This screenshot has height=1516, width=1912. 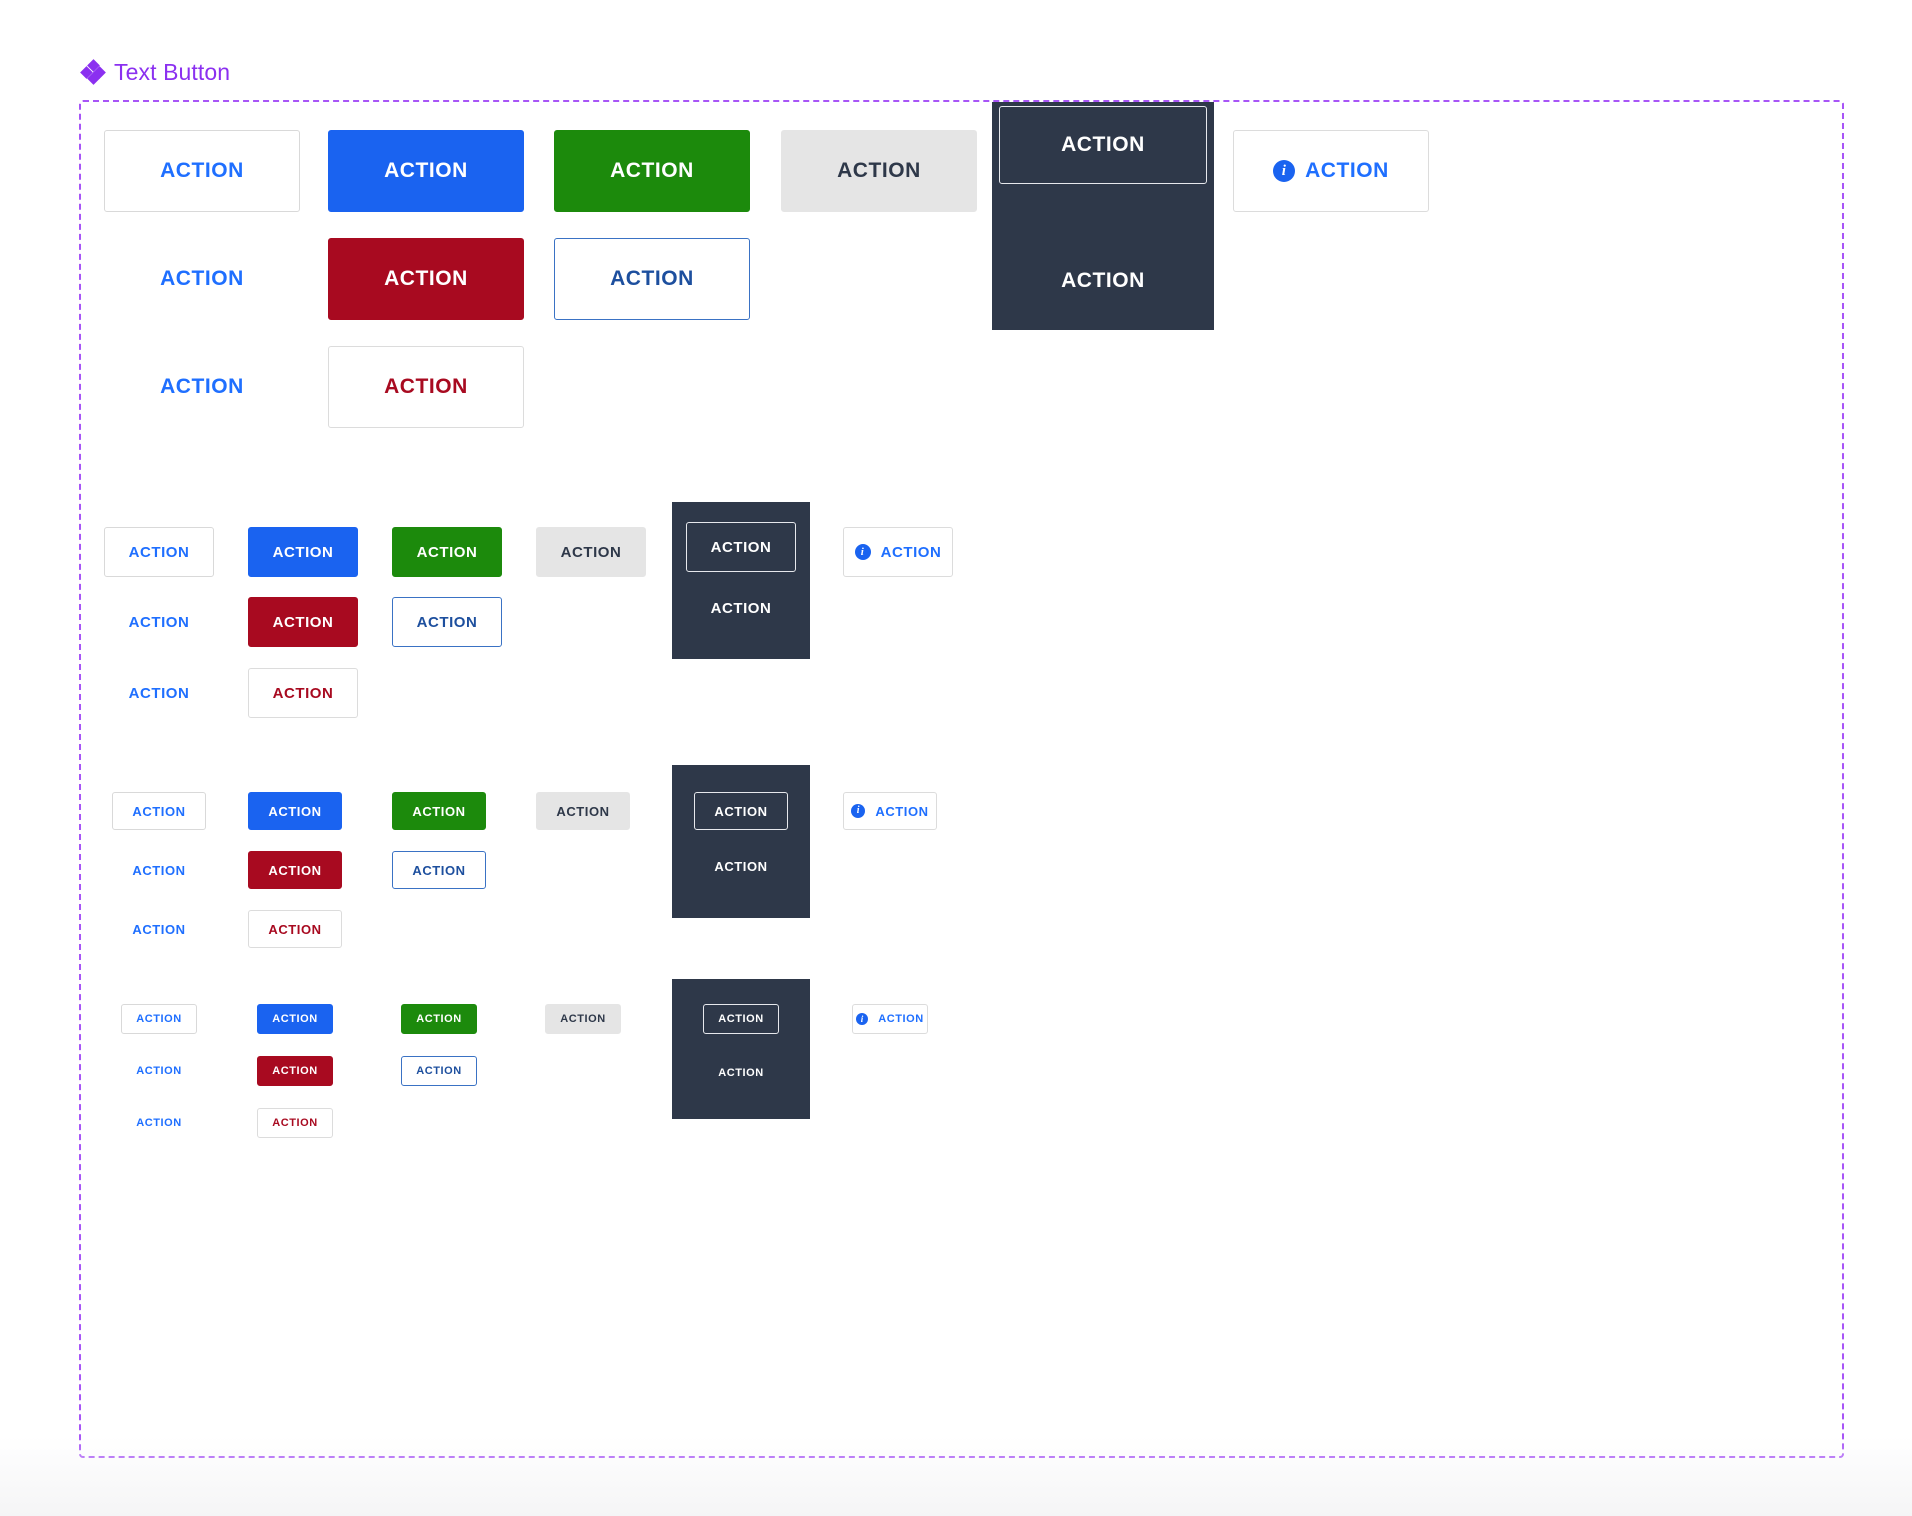 What do you see at coordinates (741, 841) in the screenshot?
I see `dark-surface-panel` at bounding box center [741, 841].